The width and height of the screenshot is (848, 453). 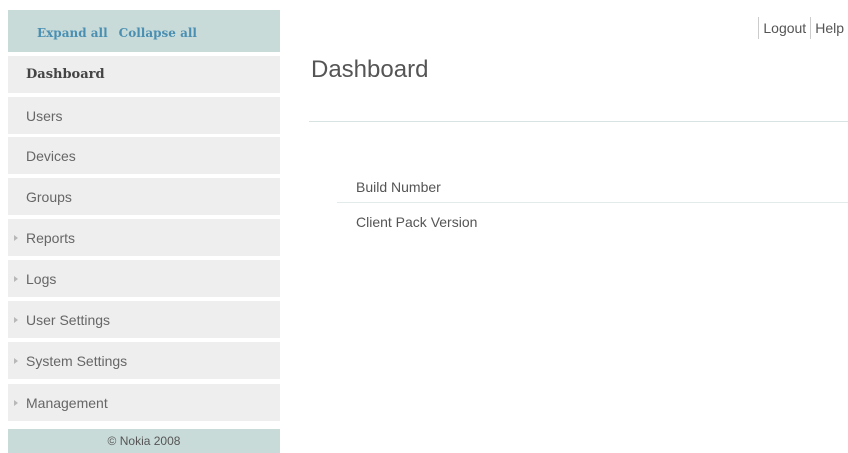 What do you see at coordinates (65, 74) in the screenshot?
I see `sidebar-item-label: Dashboard` at bounding box center [65, 74].